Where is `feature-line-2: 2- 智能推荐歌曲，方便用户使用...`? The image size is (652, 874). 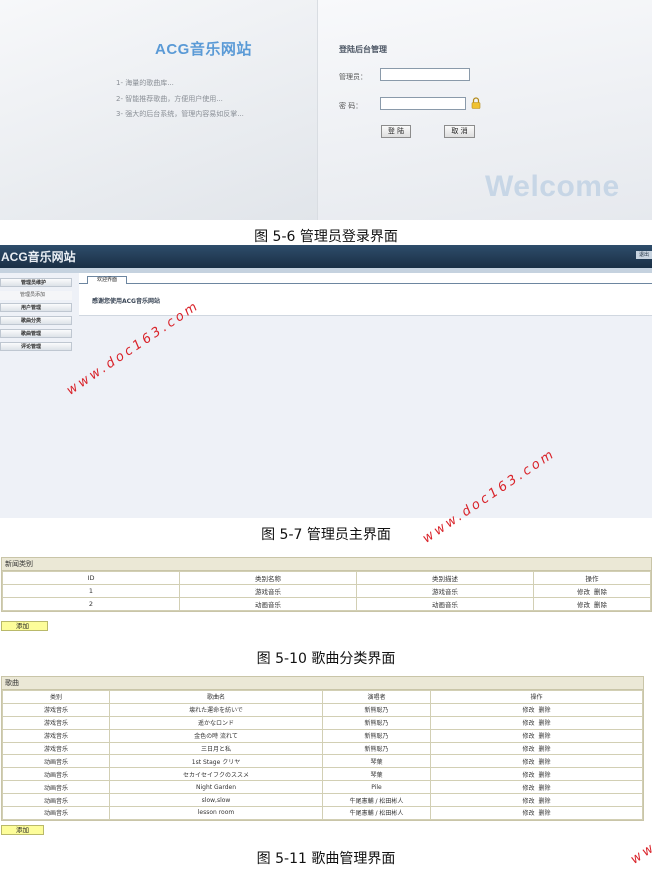 feature-line-2: 2- 智能推荐歌曲，方便用户使用... is located at coordinates (169, 99).